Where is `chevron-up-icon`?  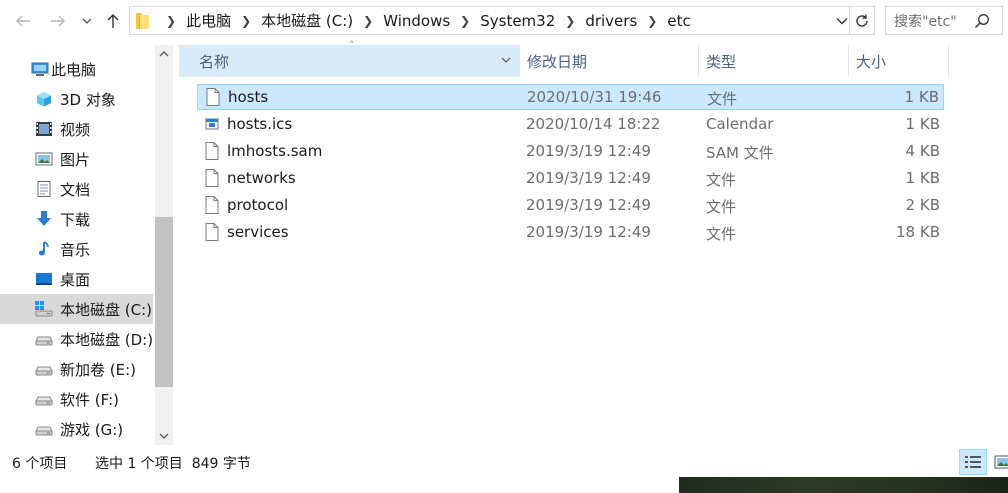
chevron-up-icon is located at coordinates (164, 54).